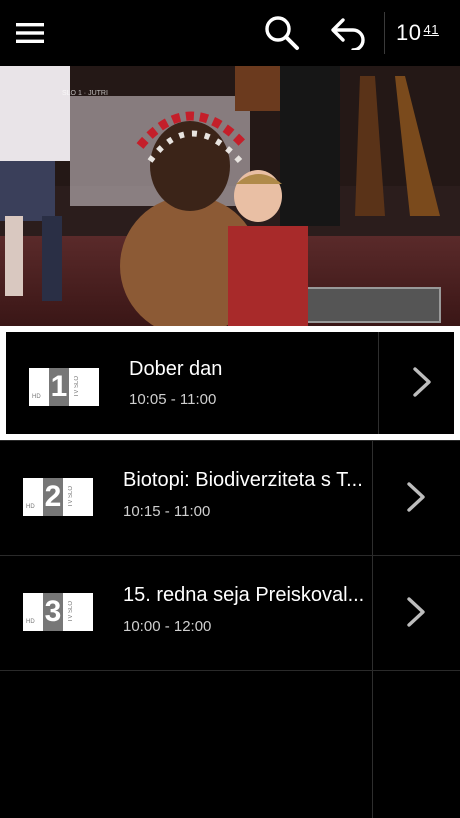 Image resolution: width=460 pixels, height=818 pixels. I want to click on program-time: 10:05 - 11:00, so click(173, 399).